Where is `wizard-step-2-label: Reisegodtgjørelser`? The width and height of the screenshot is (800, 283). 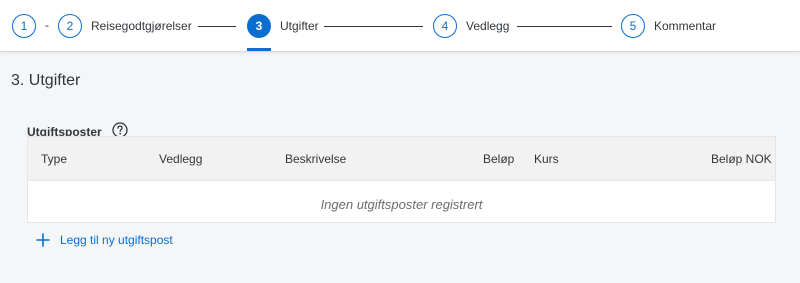
wizard-step-2-label: Reisegodtgjørelser is located at coordinates (141, 26).